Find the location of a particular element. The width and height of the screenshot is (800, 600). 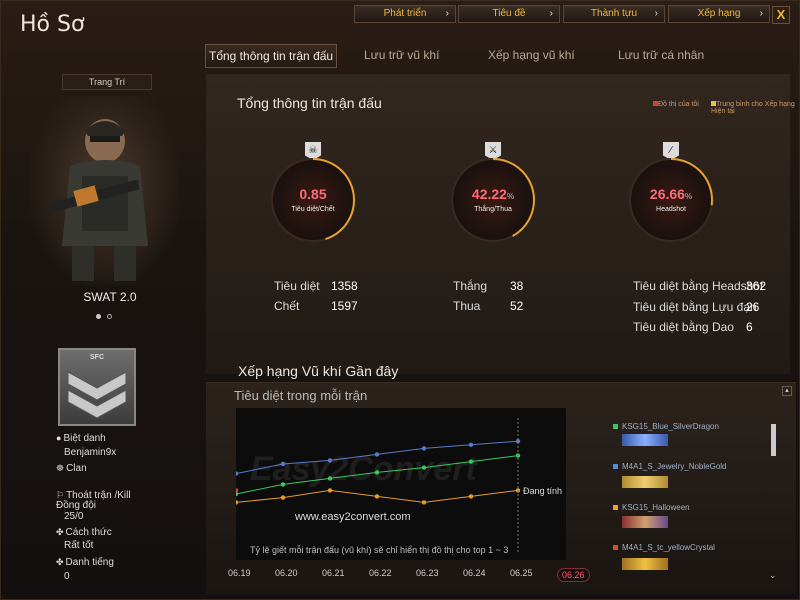

nav-ranking-button: Xếp hạng › is located at coordinates (719, 14).